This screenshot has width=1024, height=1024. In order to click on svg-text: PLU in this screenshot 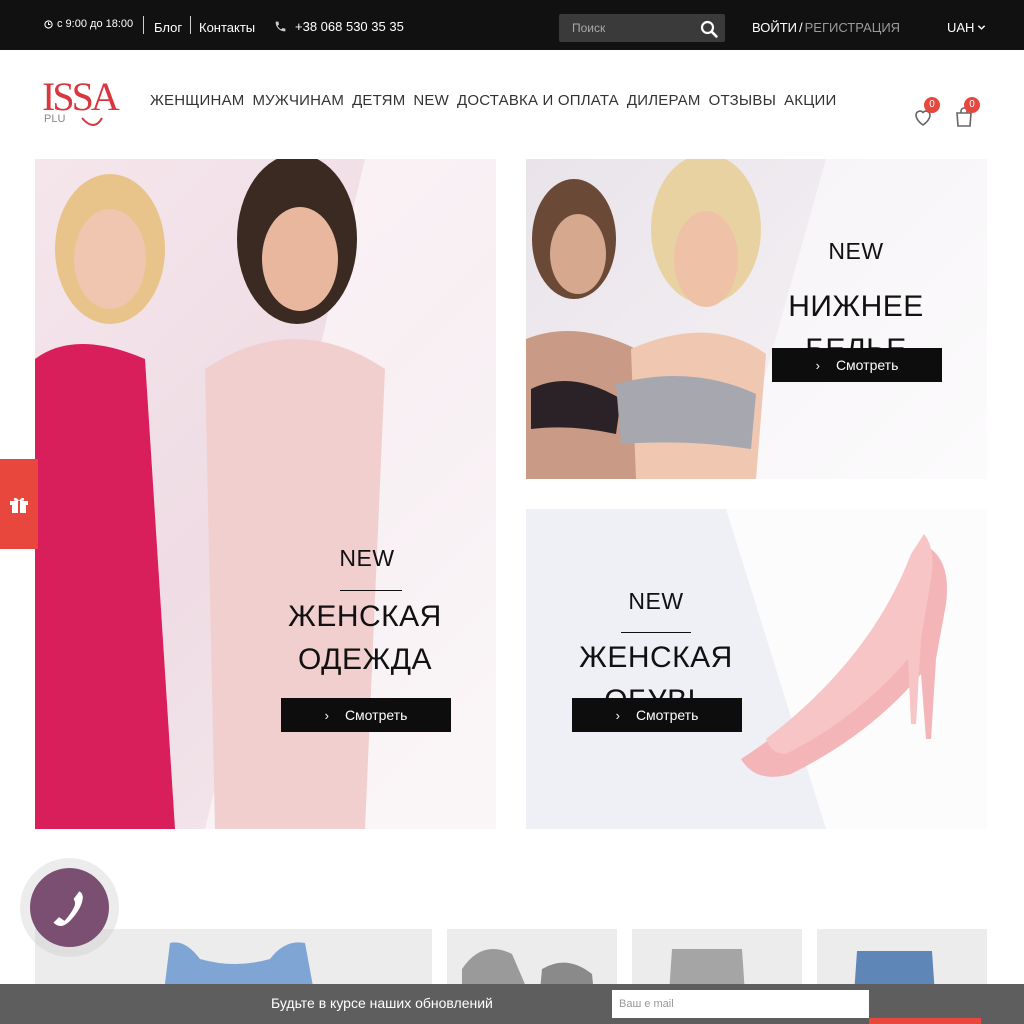, I will do `click(54, 119)`.